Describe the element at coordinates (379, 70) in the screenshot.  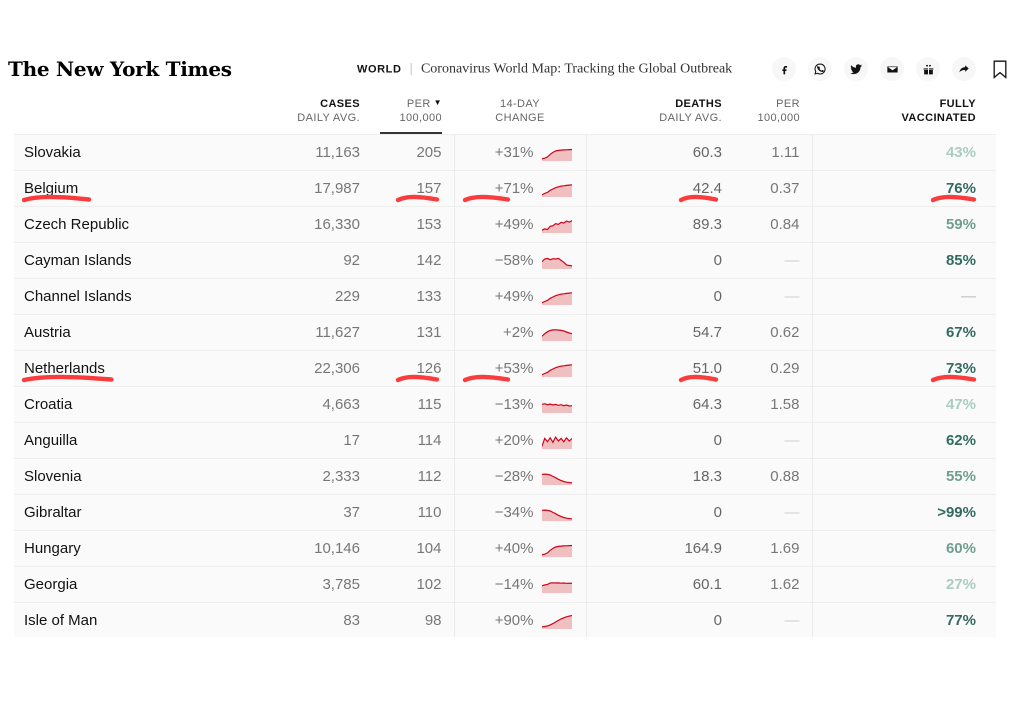
I see `kicker-section-label: WORLD` at that location.